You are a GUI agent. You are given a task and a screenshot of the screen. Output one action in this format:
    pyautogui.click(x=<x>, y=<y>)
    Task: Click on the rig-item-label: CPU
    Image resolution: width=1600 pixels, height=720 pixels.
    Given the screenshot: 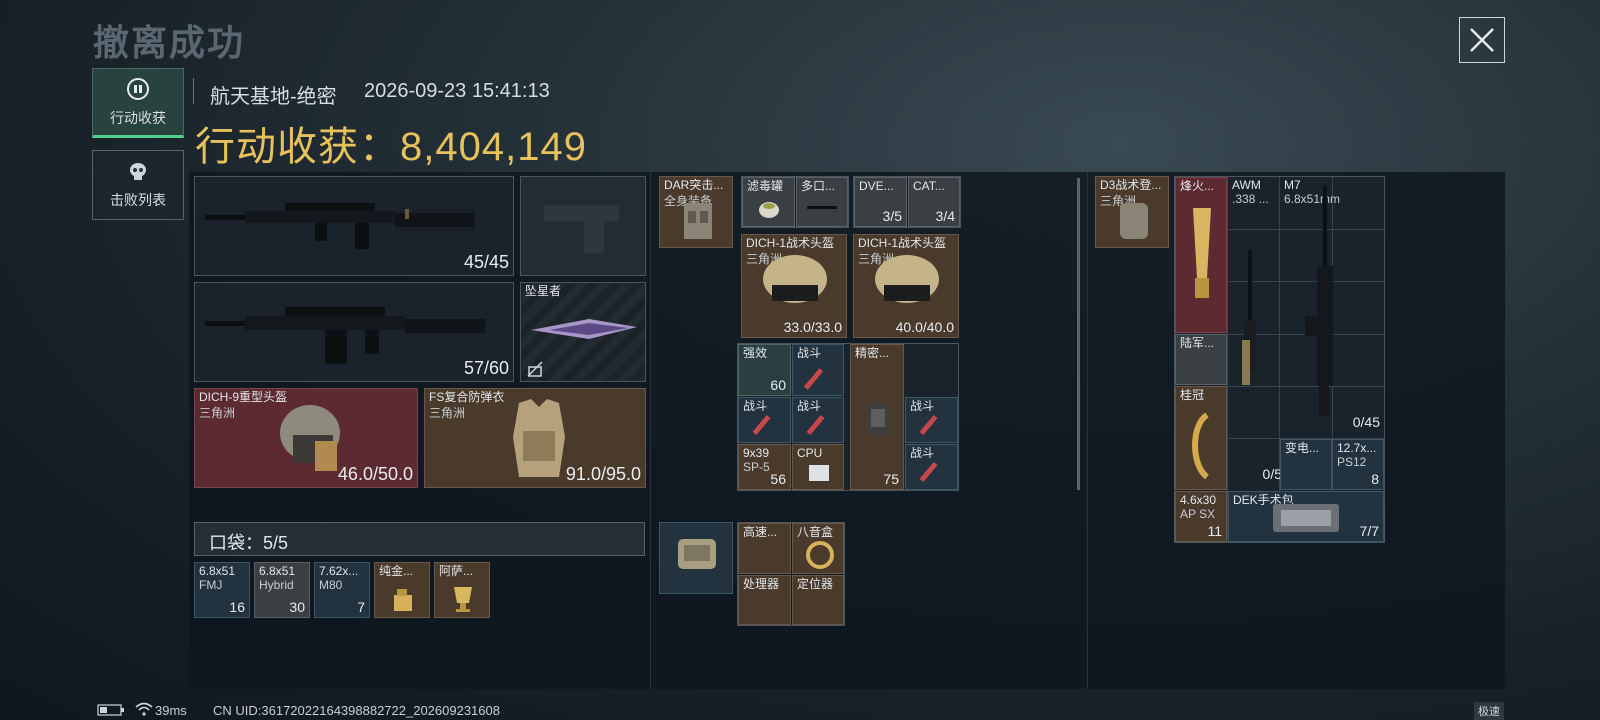 What is the action you would take?
    pyautogui.click(x=810, y=453)
    